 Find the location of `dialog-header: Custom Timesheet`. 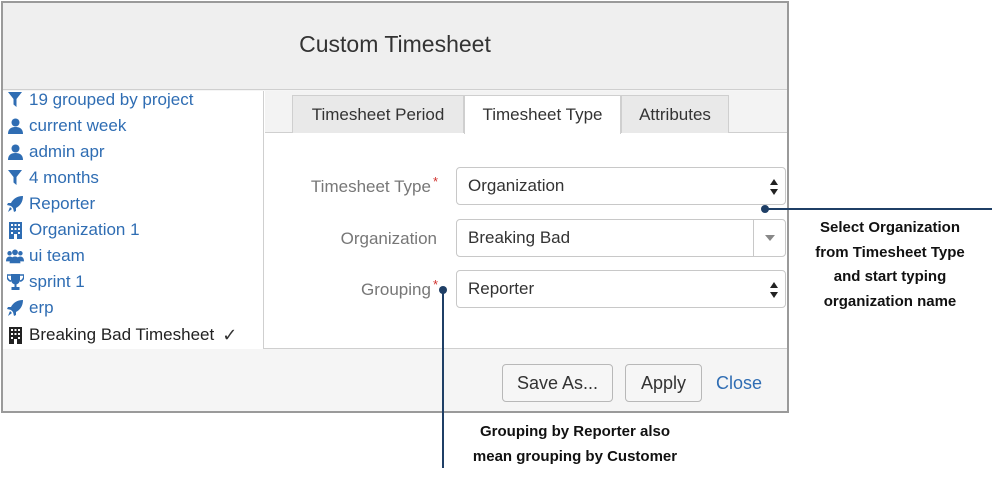

dialog-header: Custom Timesheet is located at coordinates (395, 46).